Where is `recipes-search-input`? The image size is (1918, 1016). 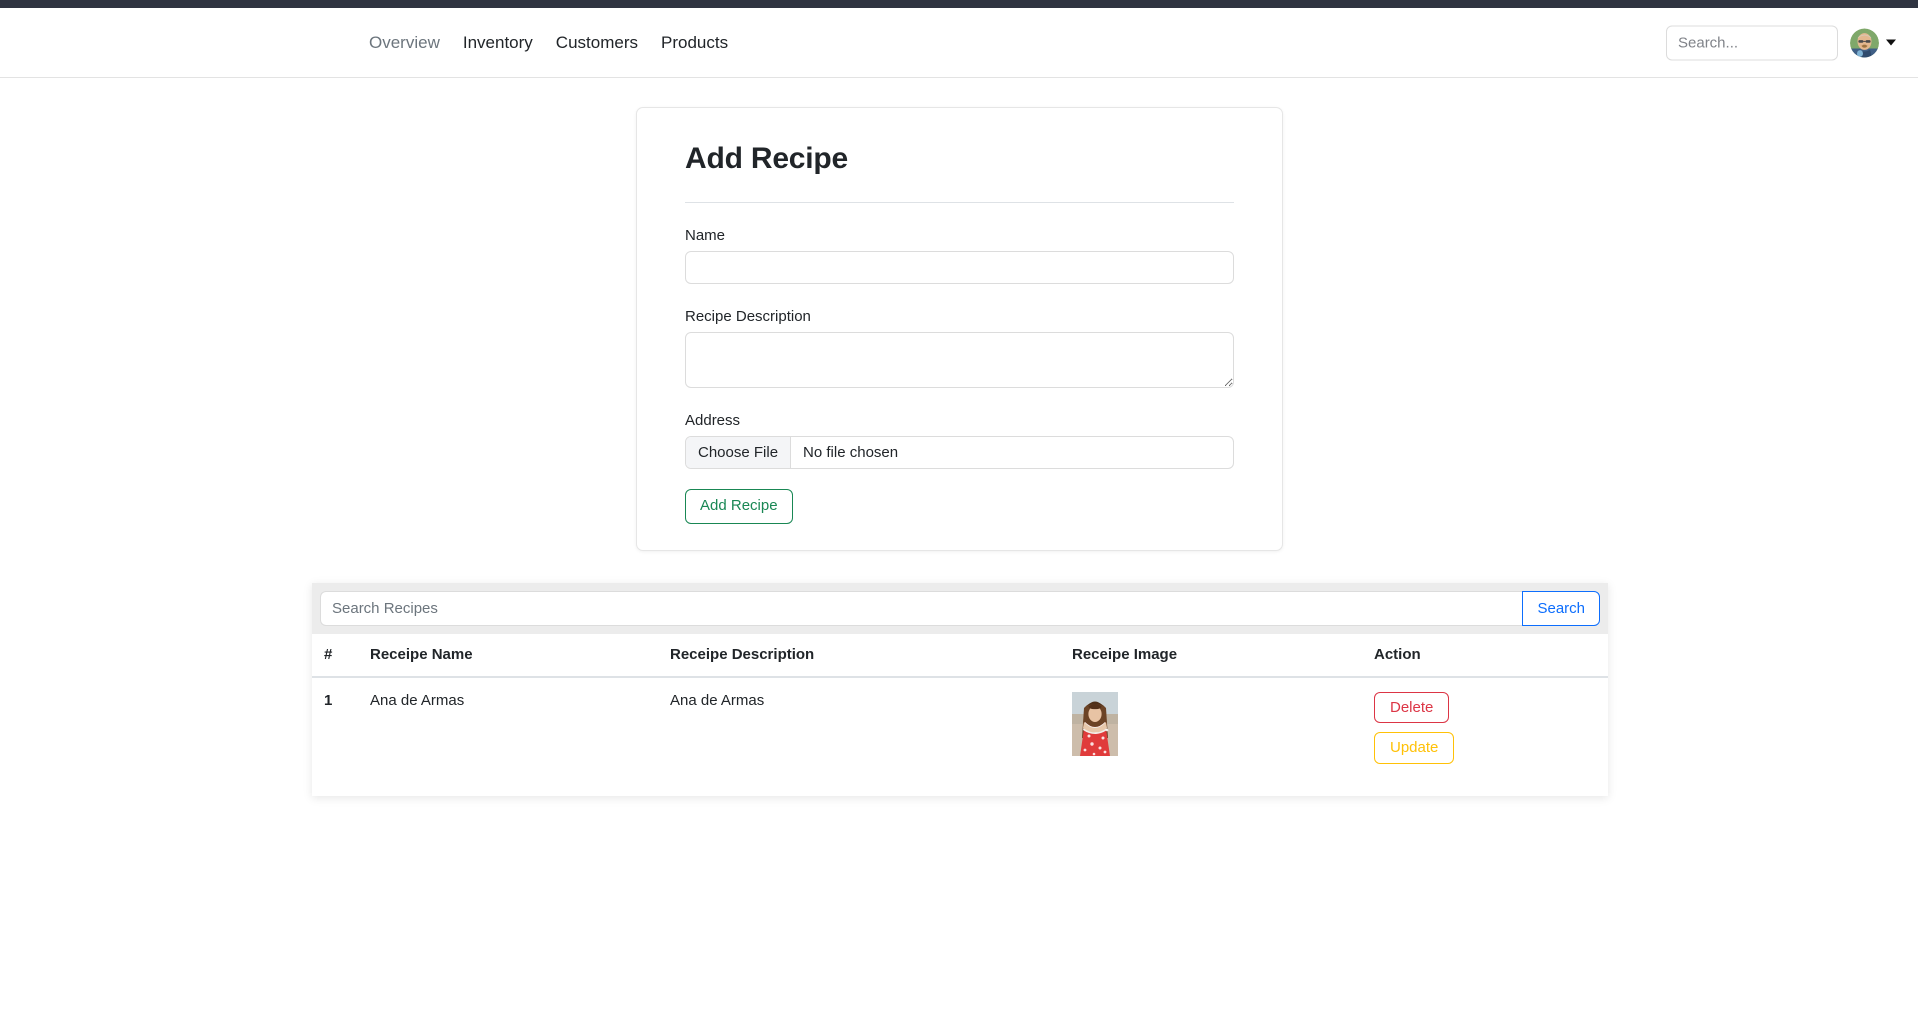 recipes-search-input is located at coordinates (921, 608).